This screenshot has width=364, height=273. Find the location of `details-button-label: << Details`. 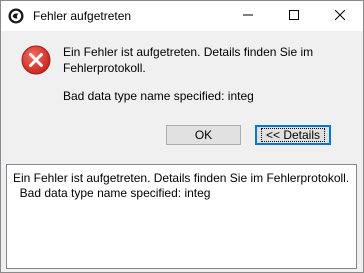

details-button-label: << Details is located at coordinates (293, 135).